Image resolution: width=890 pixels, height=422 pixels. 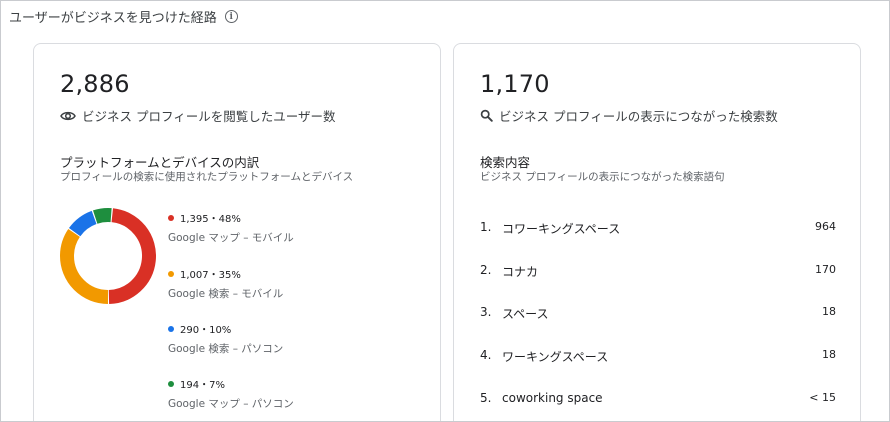 I want to click on search-term-row: 3. スペース 18, so click(x=658, y=314).